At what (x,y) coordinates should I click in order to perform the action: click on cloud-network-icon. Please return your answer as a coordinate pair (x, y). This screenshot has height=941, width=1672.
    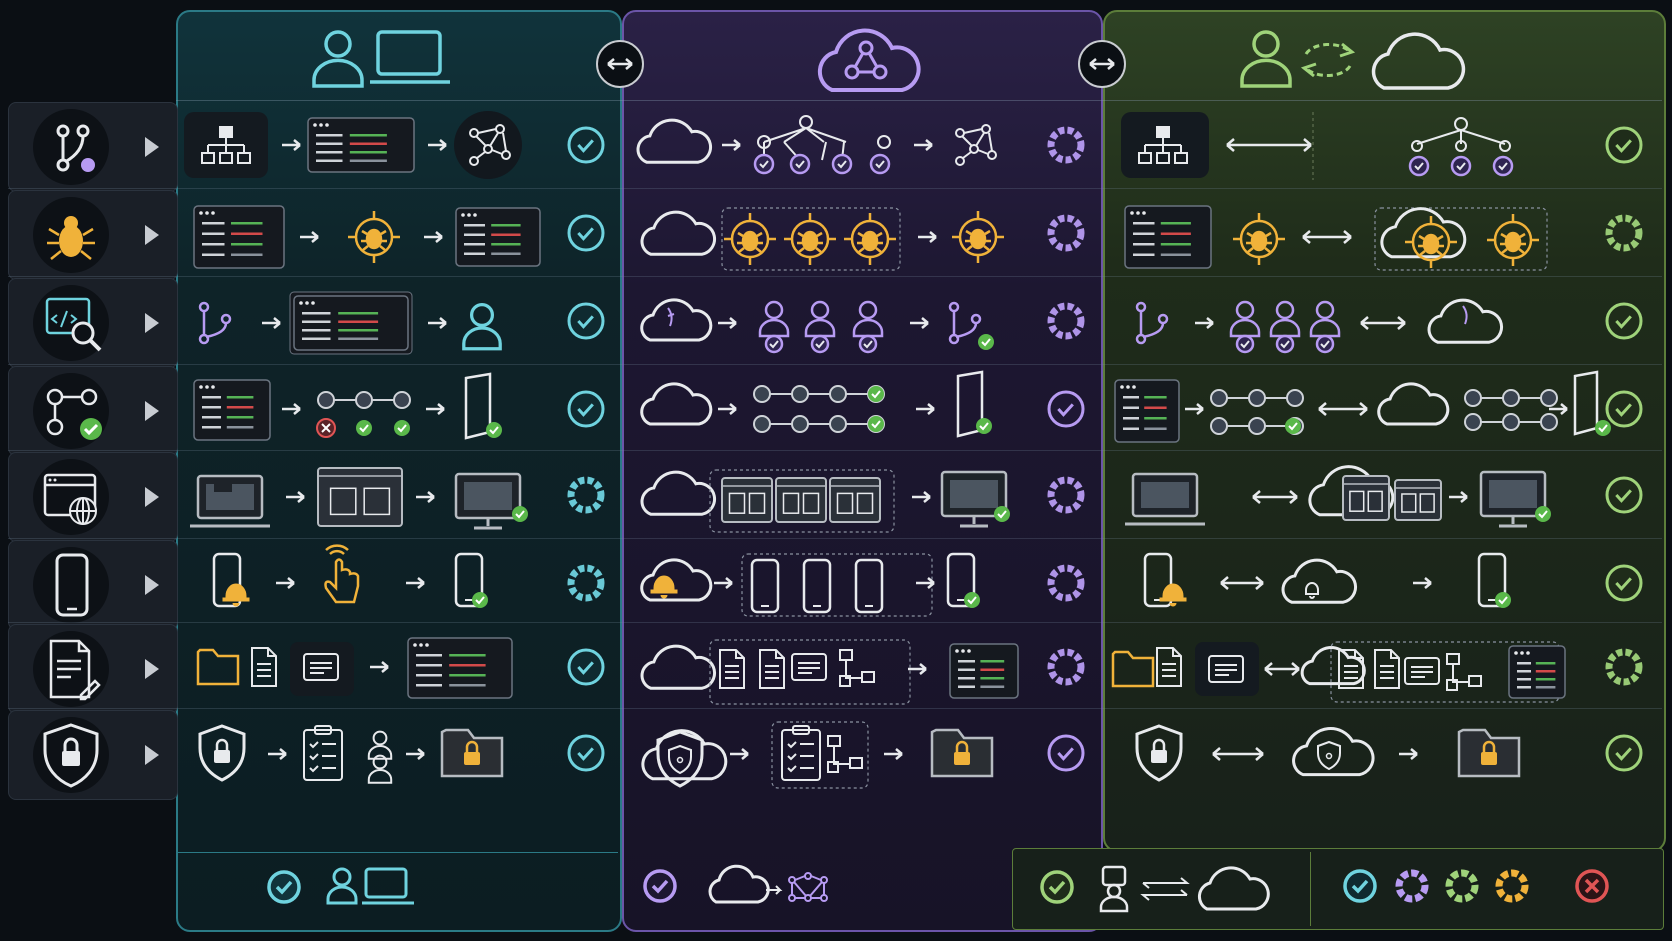
    Looking at the image, I should click on (869, 60).